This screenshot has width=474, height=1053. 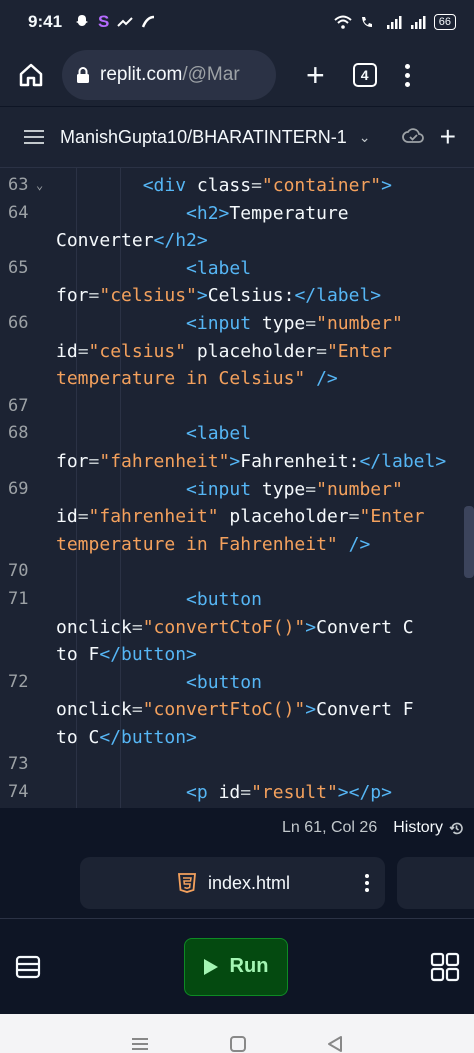 I want to click on editor-scrollbar, so click(x=469, y=542).